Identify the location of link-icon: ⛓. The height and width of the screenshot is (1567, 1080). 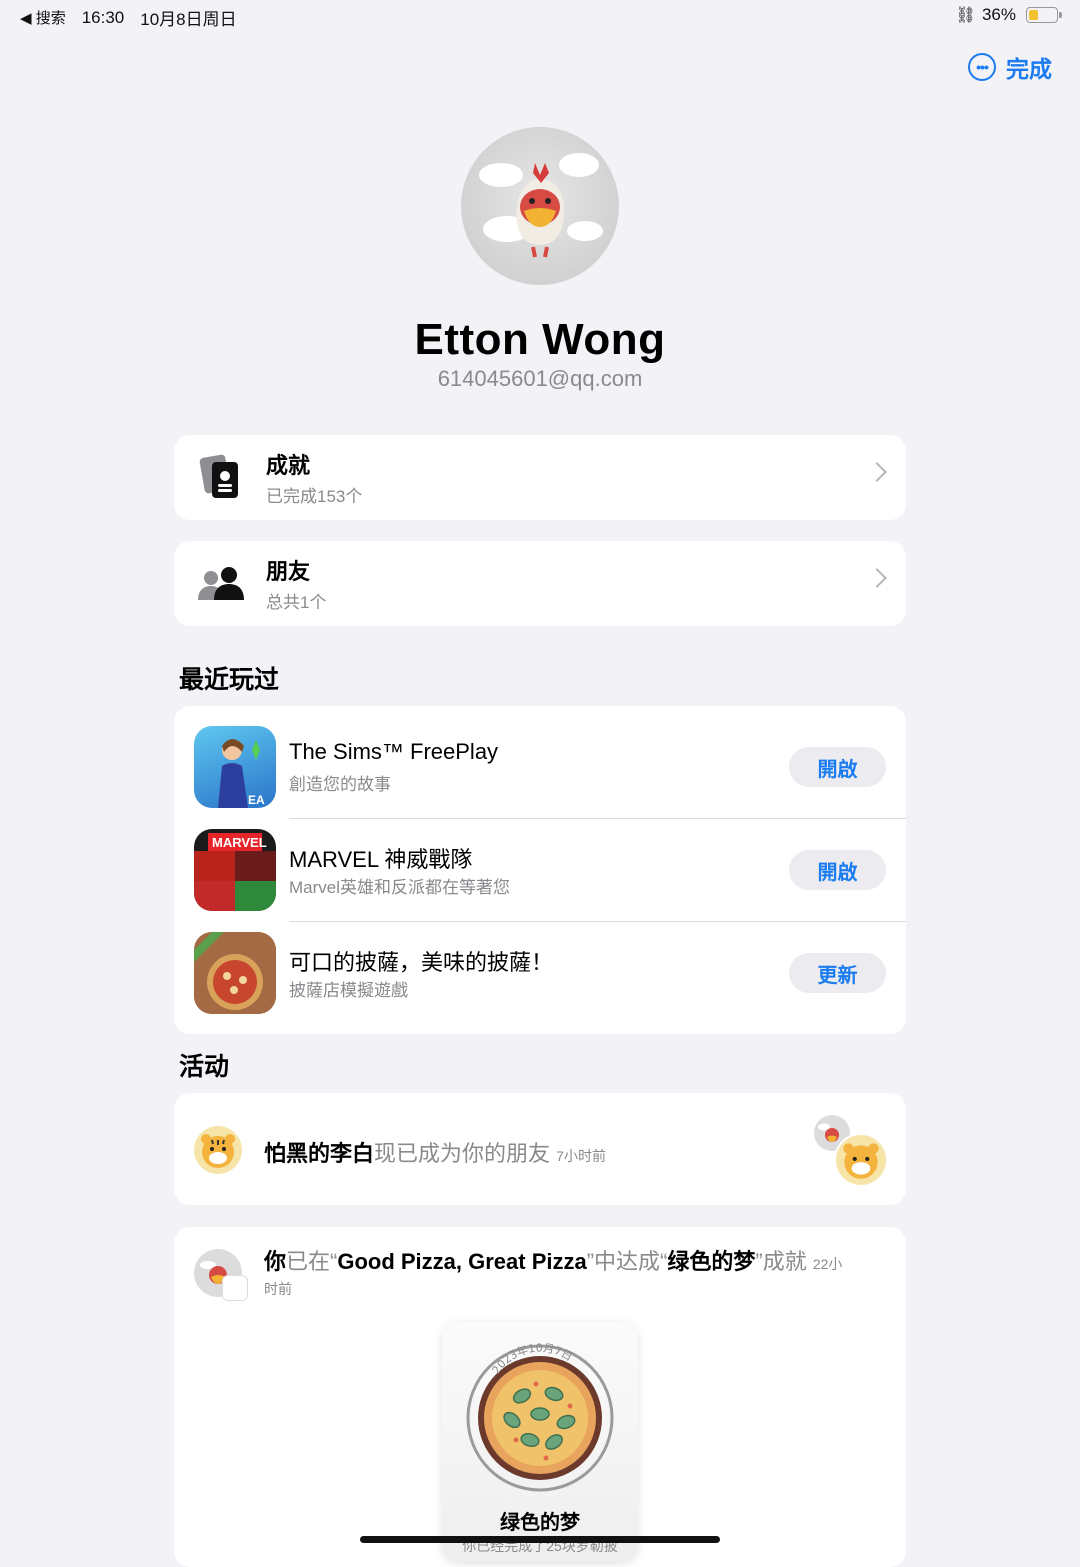
(965, 15).